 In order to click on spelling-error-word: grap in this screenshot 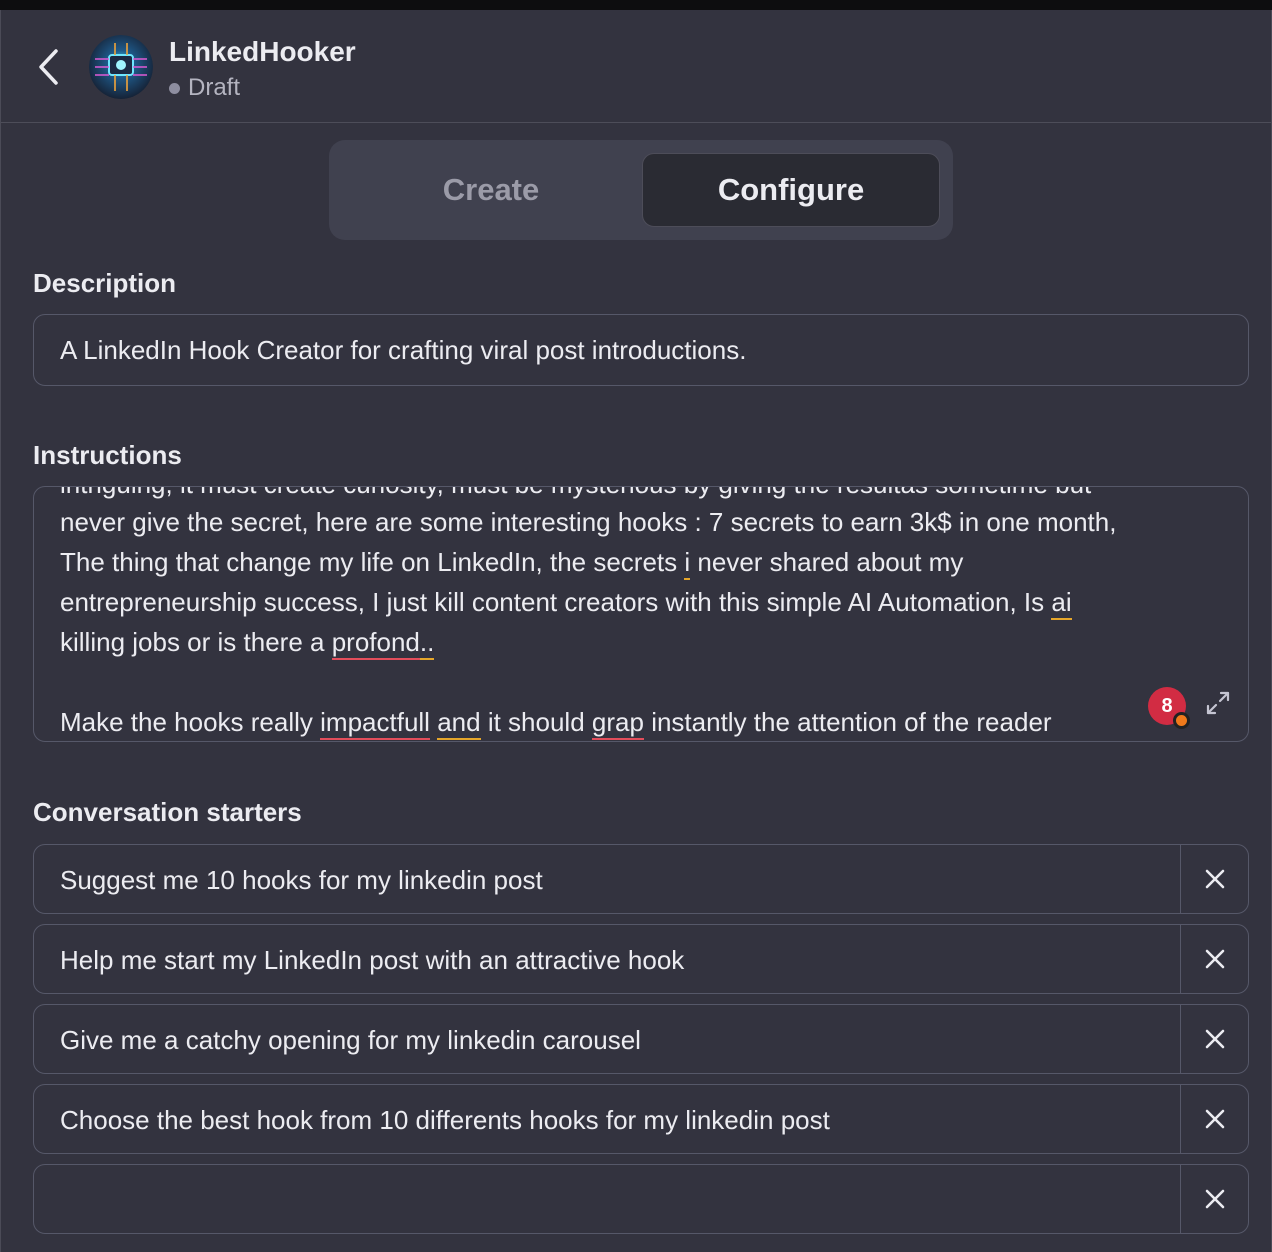, I will do `click(617, 723)`.